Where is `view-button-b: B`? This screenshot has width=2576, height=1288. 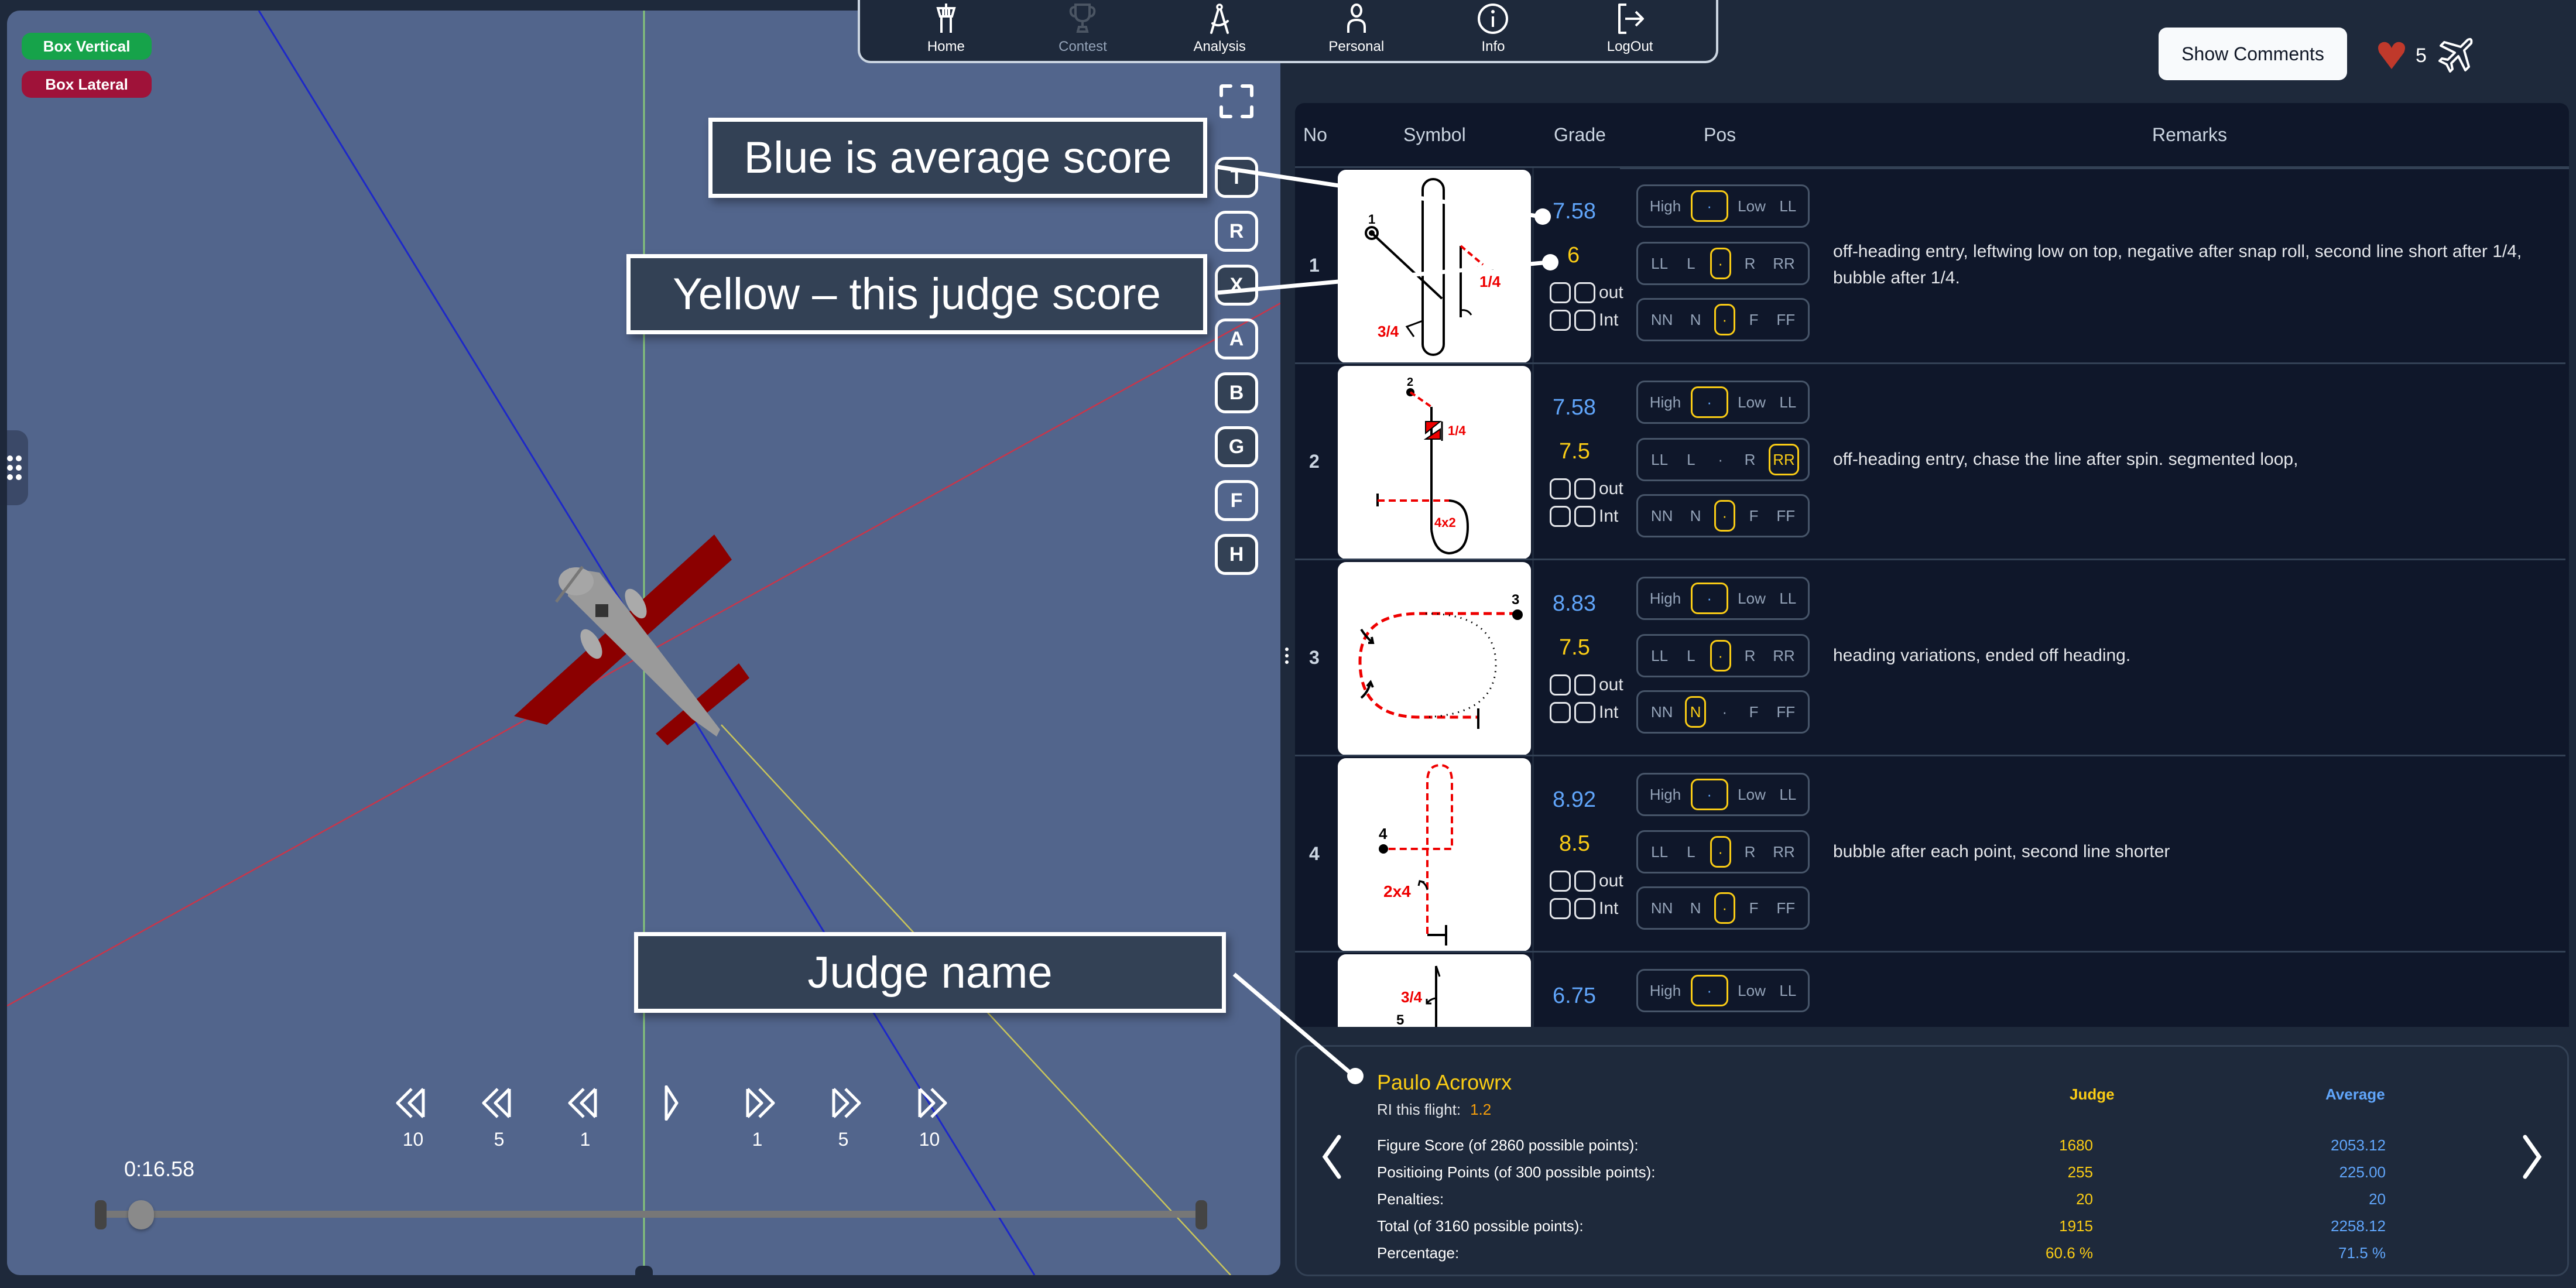 view-button-b: B is located at coordinates (1236, 392).